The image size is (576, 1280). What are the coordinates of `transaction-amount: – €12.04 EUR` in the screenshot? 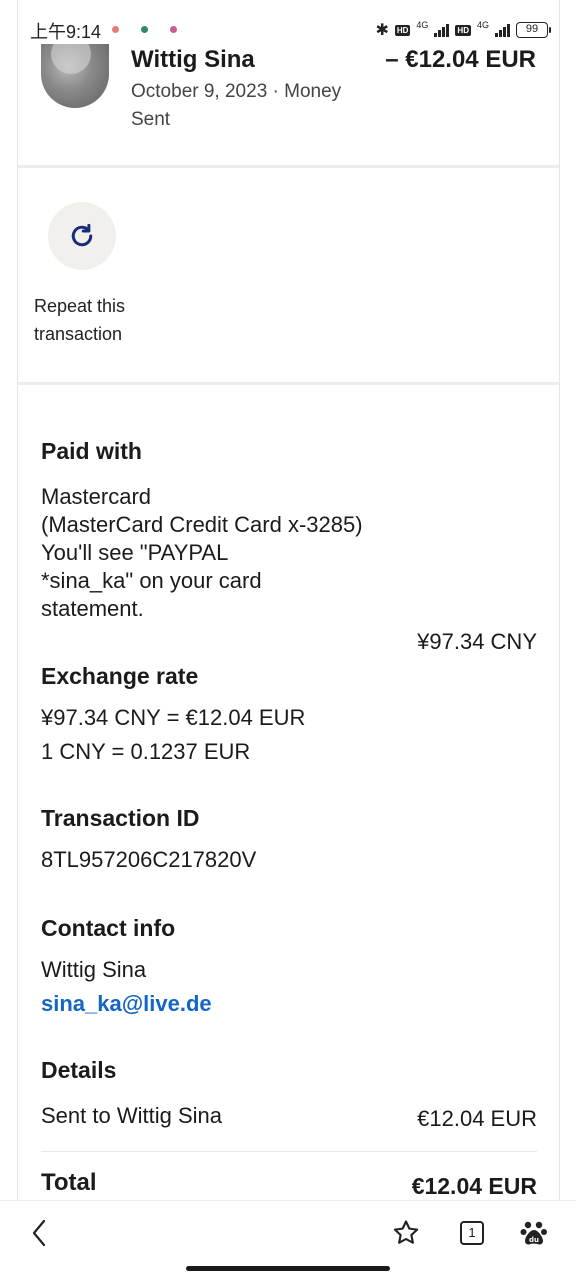 It's located at (460, 59).